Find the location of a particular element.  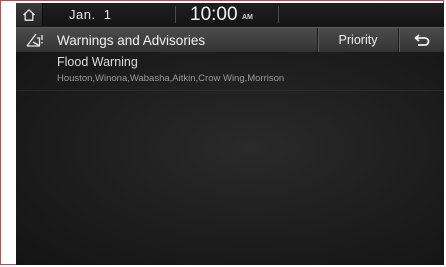

home-icon is located at coordinates (29, 14).